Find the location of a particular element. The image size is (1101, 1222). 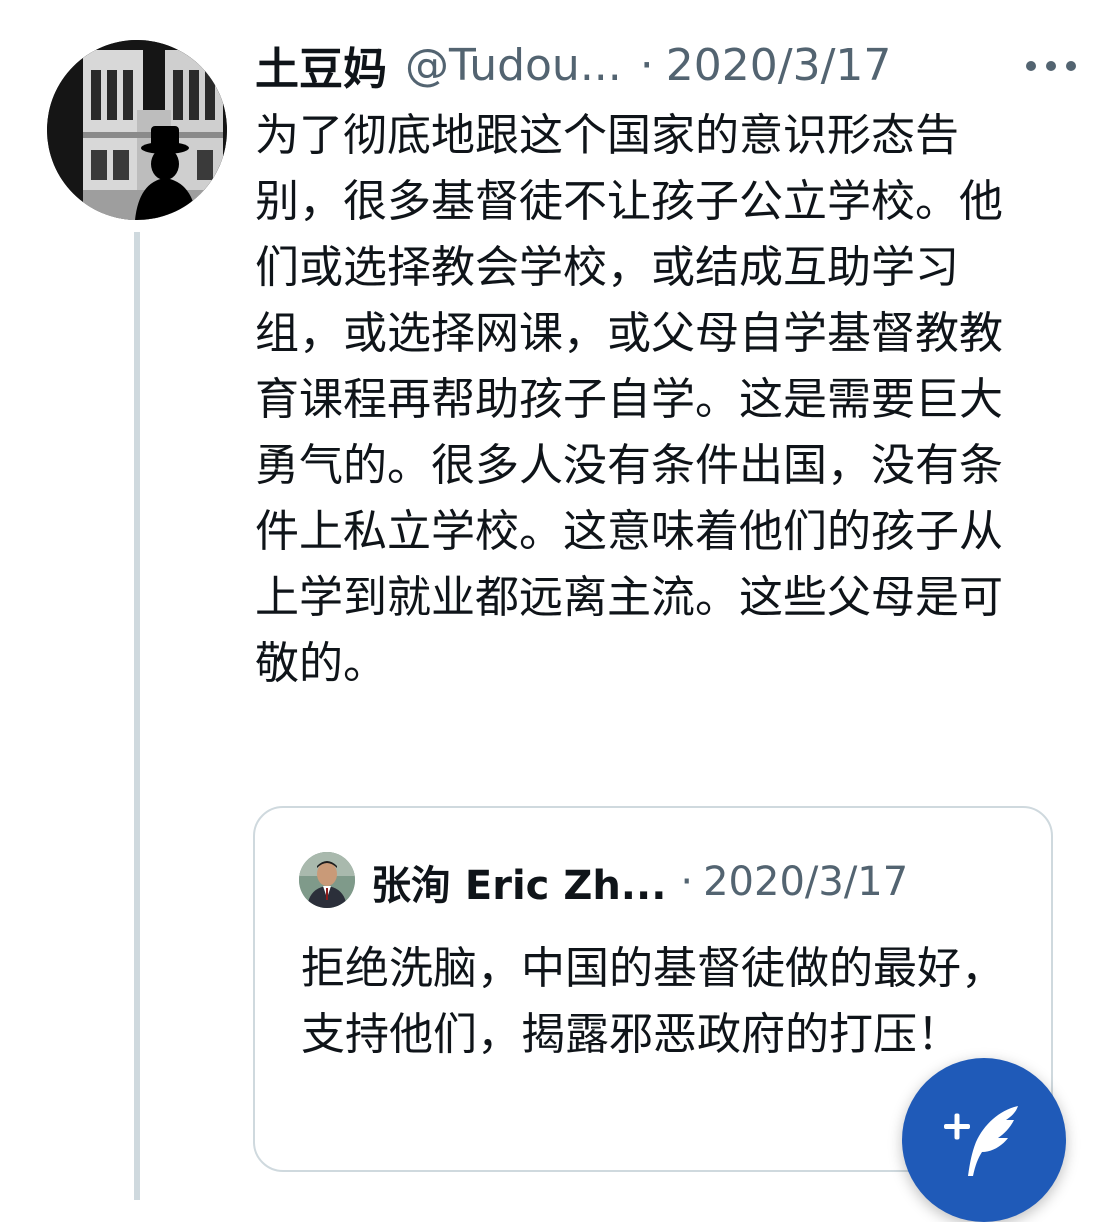

quoted-tweet-text: 拒绝洗脑，中国的基督徒做的最好，支持他们，揭露邪恶政府的打压！ is located at coordinates (666, 1002).